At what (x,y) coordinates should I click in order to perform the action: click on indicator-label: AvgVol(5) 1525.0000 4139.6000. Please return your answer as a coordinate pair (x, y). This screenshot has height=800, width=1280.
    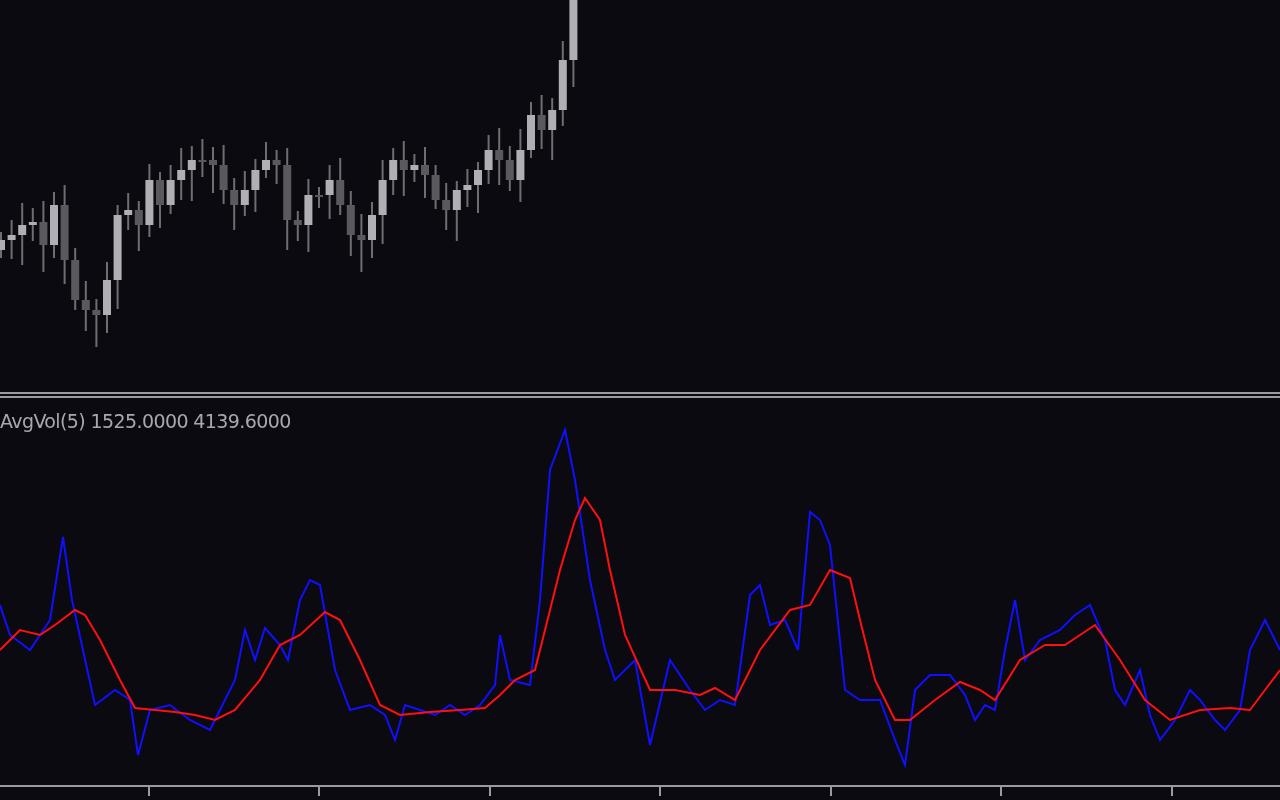
    Looking at the image, I should click on (145, 421).